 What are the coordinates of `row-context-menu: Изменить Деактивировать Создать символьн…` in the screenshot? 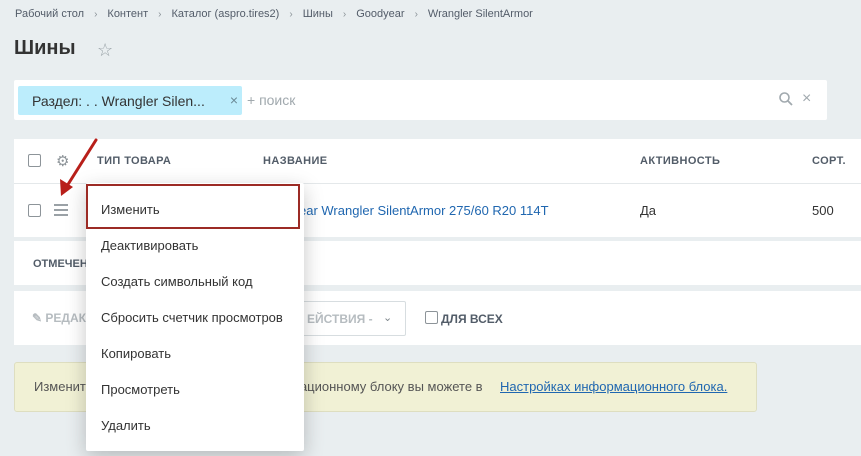 It's located at (195, 317).